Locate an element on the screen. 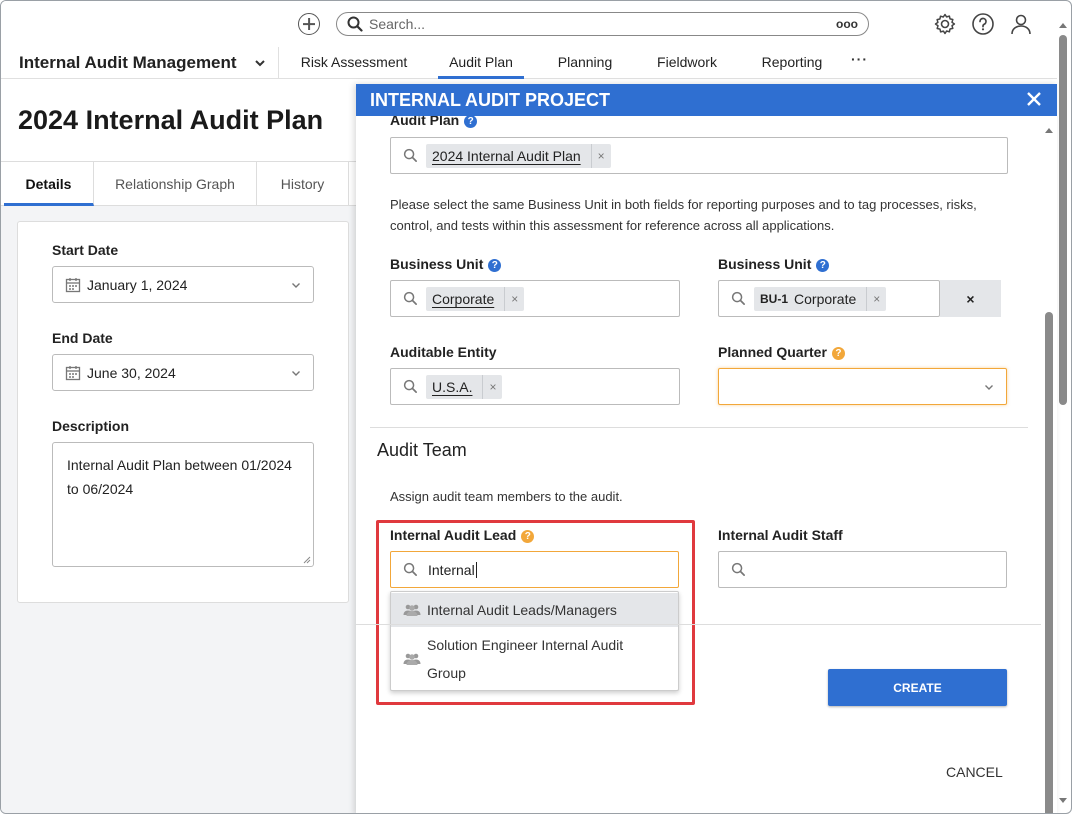  internal-audit-lead-value: Internal is located at coordinates (451, 569).